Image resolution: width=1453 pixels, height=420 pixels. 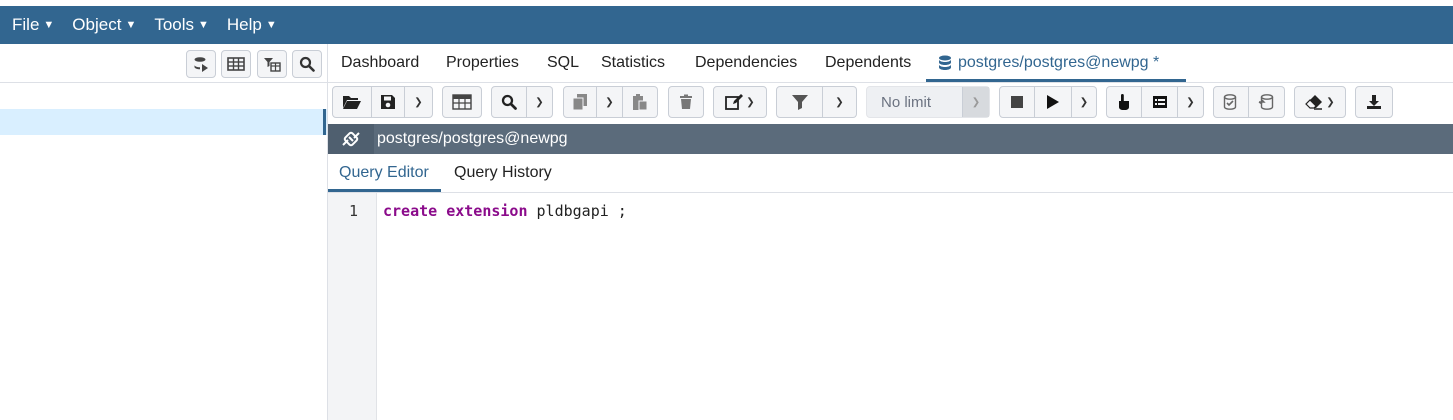 I want to click on explain-options-dropdown: ❯, so click(x=1191, y=102).